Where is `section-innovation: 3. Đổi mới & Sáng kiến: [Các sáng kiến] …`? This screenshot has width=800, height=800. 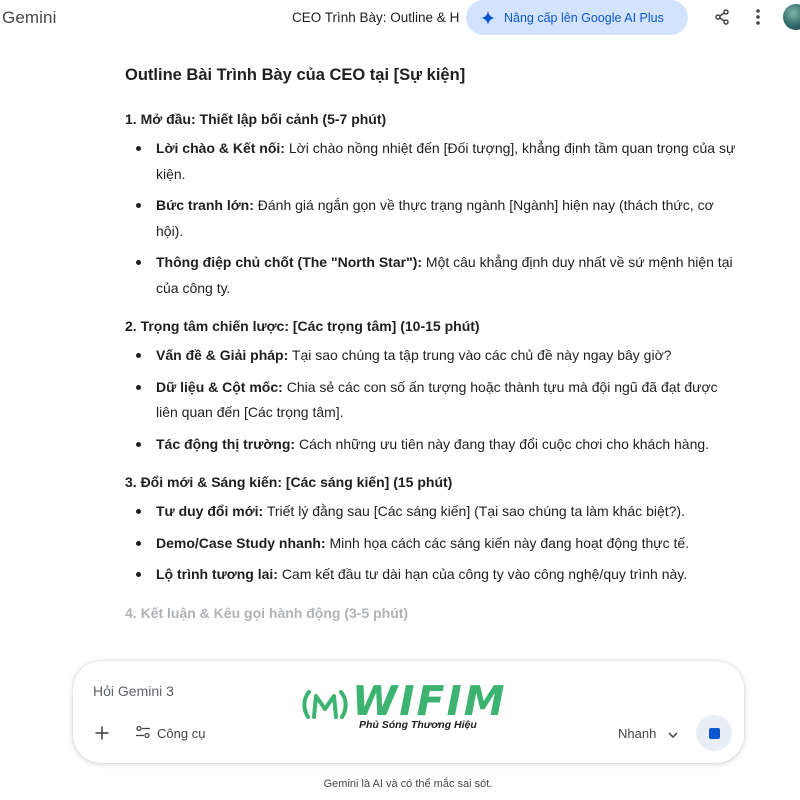 section-innovation: 3. Đổi mới & Sáng kiến: [Các sáng kiến] … is located at coordinates (432, 529).